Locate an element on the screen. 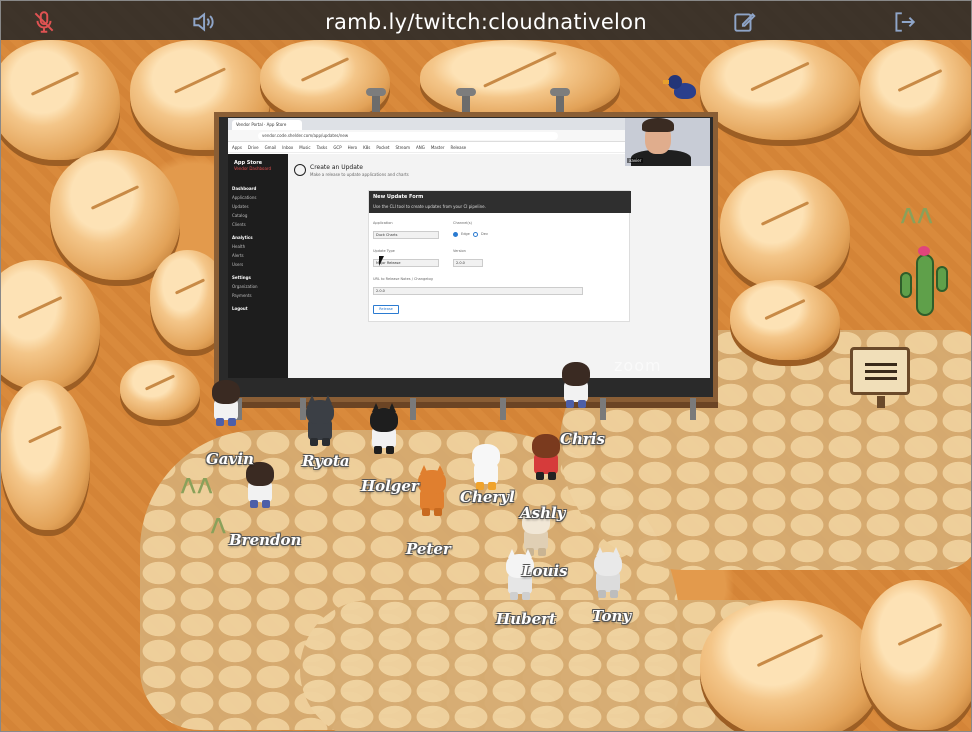  version-input: 2.0.0 is located at coordinates (468, 263).